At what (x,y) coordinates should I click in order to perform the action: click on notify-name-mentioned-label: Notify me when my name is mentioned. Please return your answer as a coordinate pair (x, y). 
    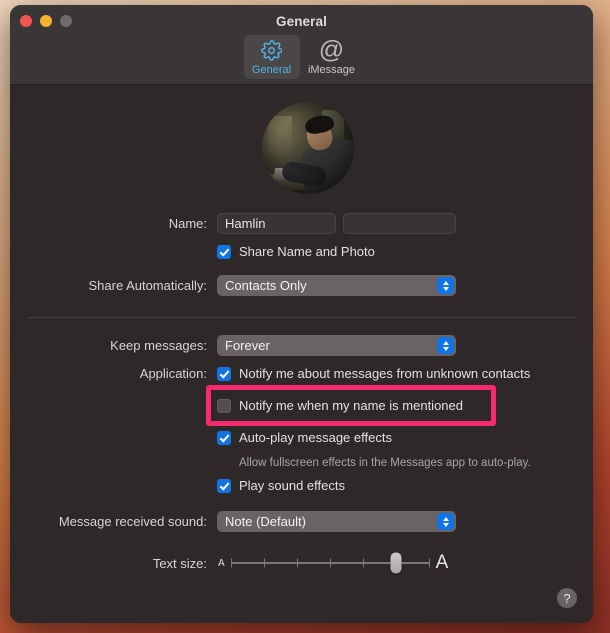
    Looking at the image, I should click on (351, 405).